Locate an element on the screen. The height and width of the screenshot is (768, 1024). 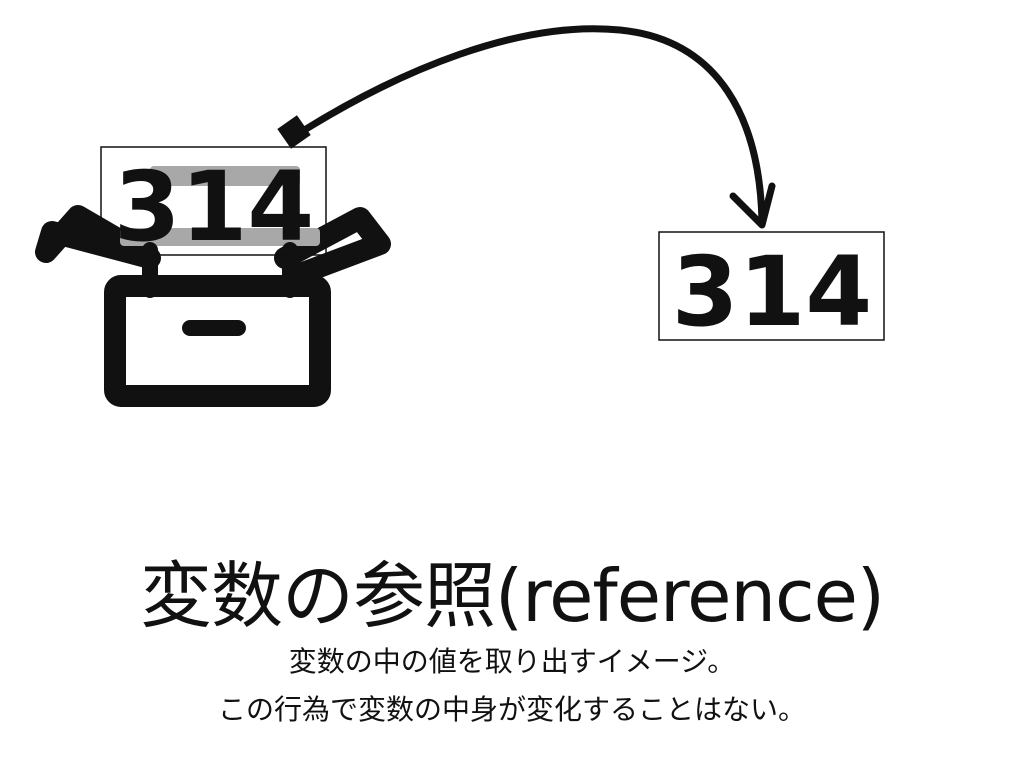
arrow-path is located at coordinates (530, 125).